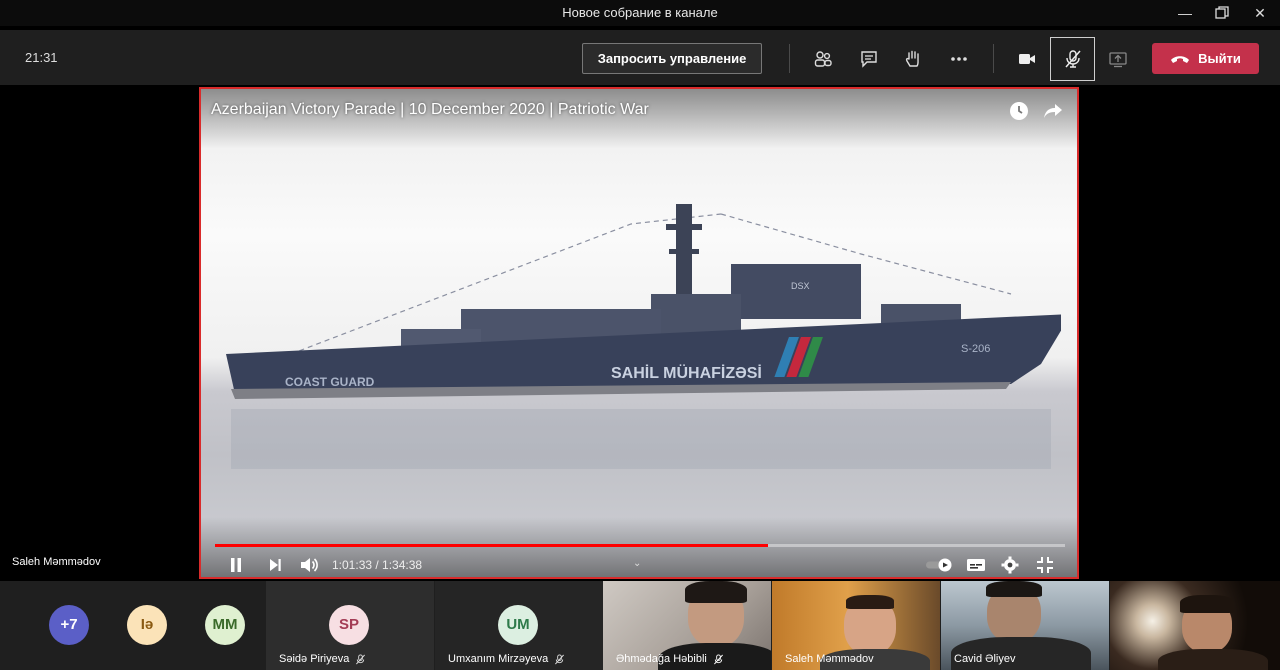  I want to click on participant-name: Saleh Məmmədov, so click(829, 659).